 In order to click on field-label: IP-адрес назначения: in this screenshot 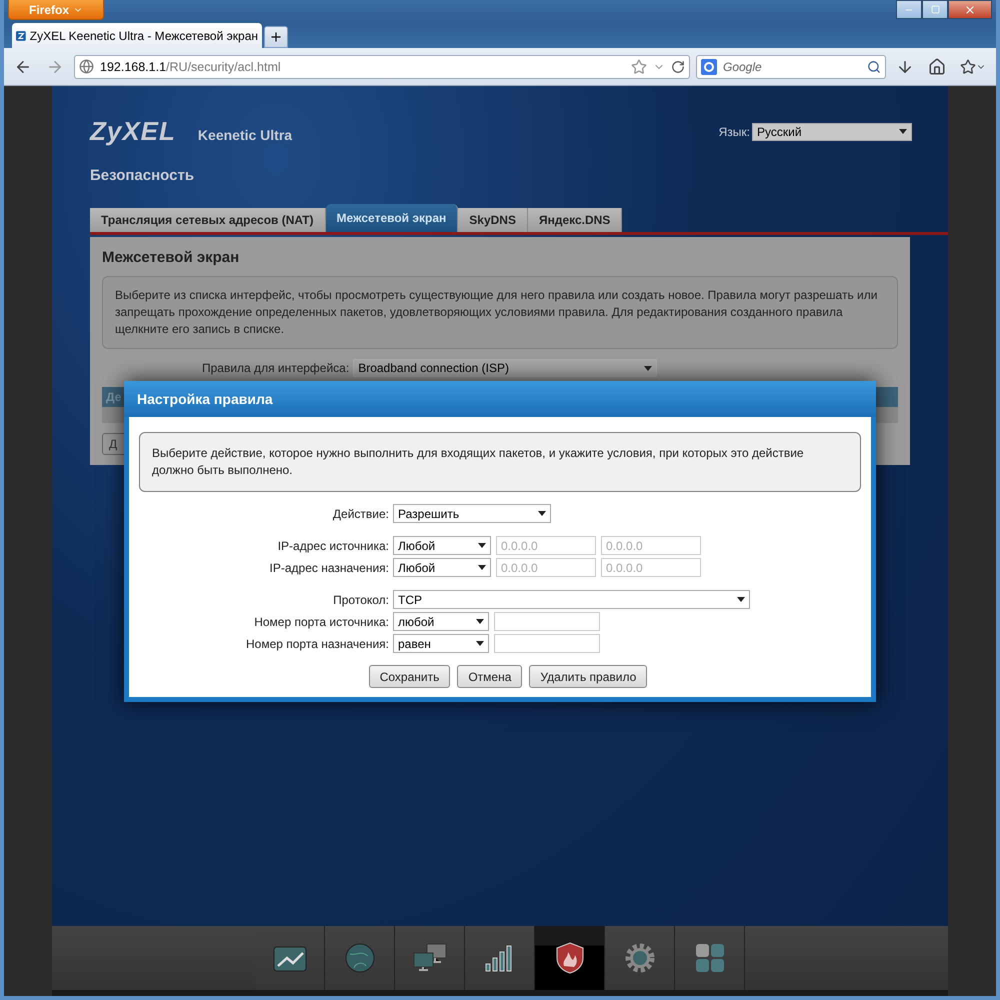, I will do `click(329, 567)`.